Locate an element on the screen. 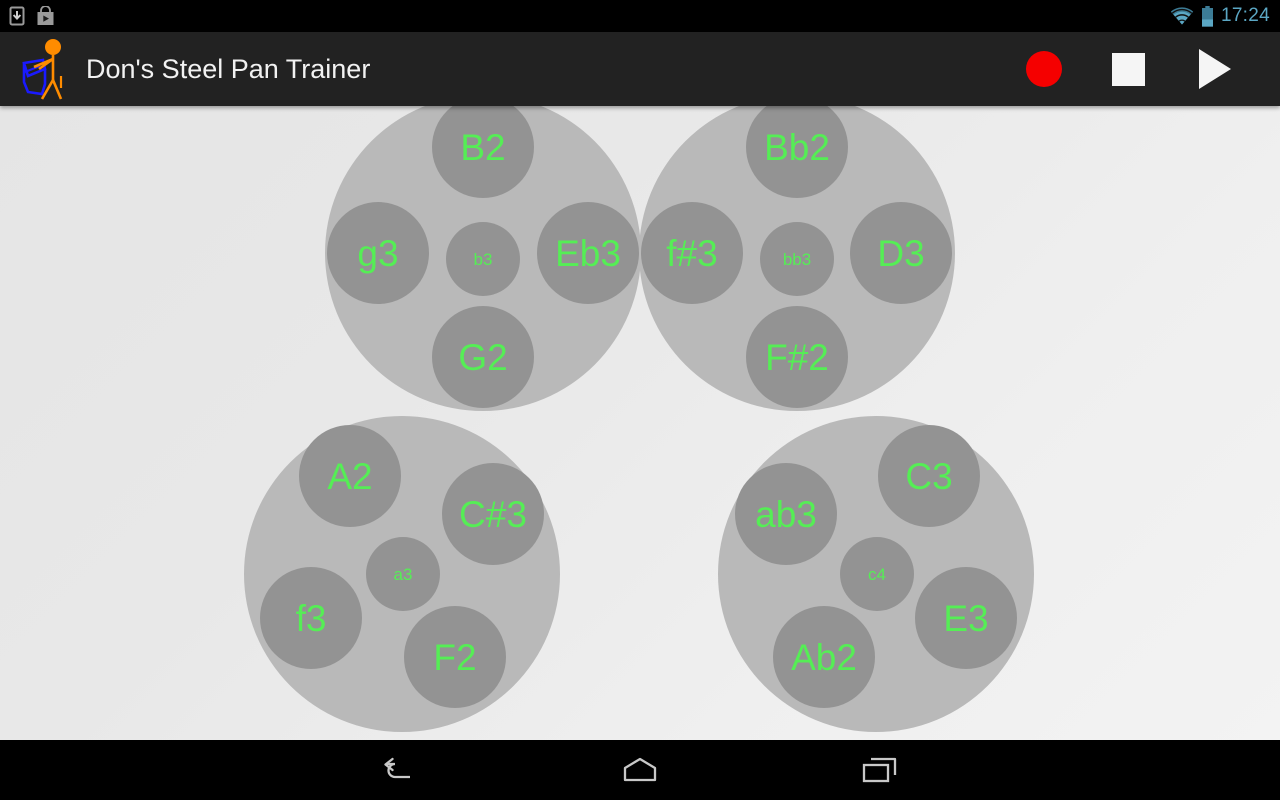 Image resolution: width=1280 pixels, height=800 pixels. android-navigation-bar is located at coordinates (640, 770).